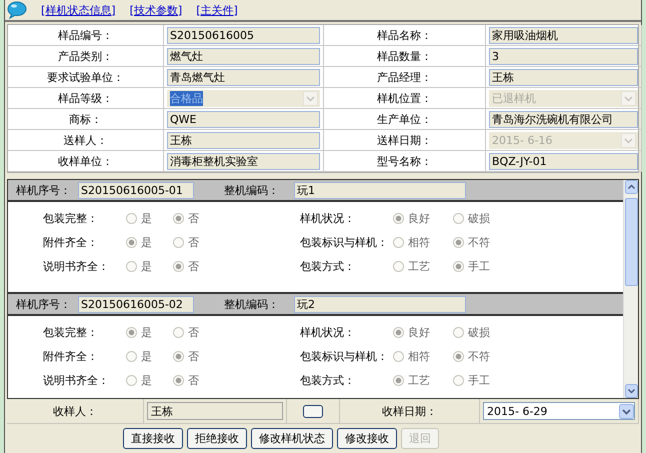 The image size is (646, 453). Describe the element at coordinates (86, 98) in the screenshot. I see `field-label: 样品等级：` at that location.